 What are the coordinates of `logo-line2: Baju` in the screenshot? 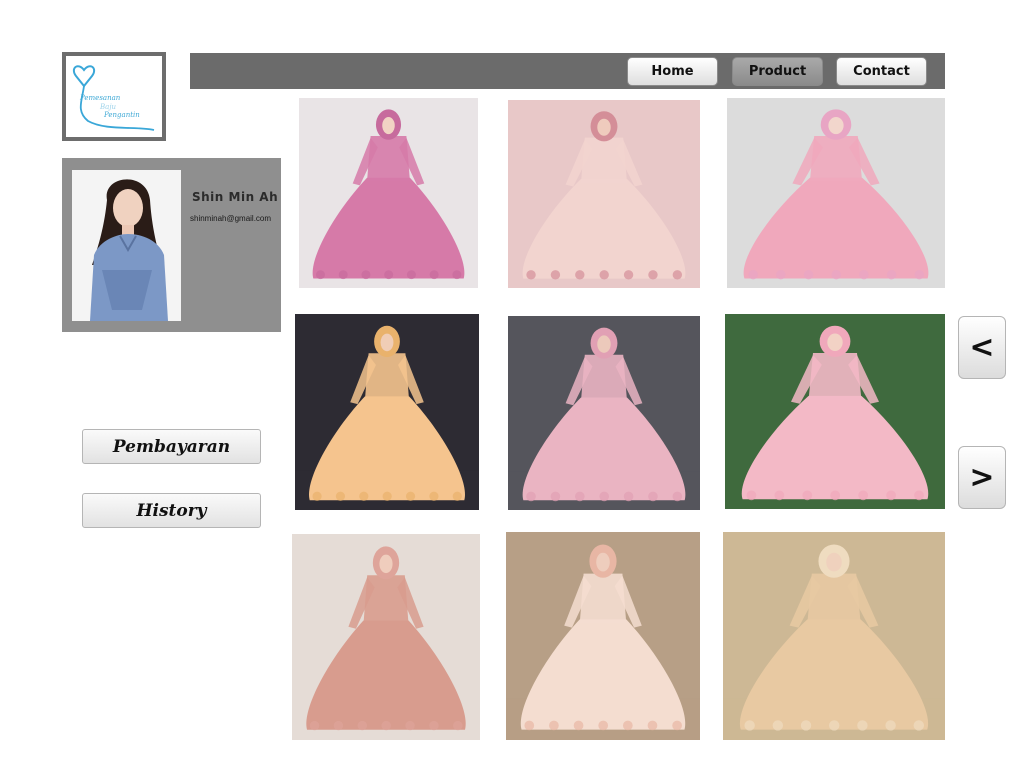 It's located at (108, 107).